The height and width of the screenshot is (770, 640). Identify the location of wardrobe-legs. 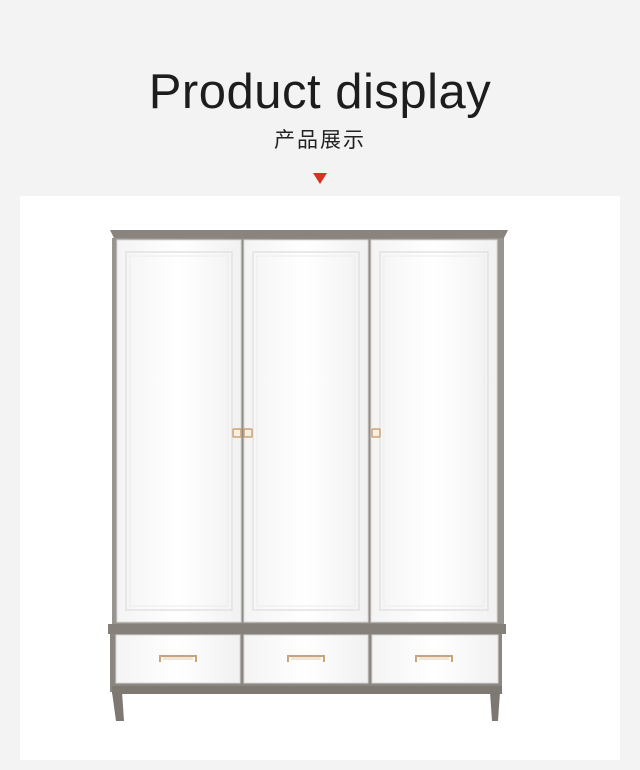
(306, 706).